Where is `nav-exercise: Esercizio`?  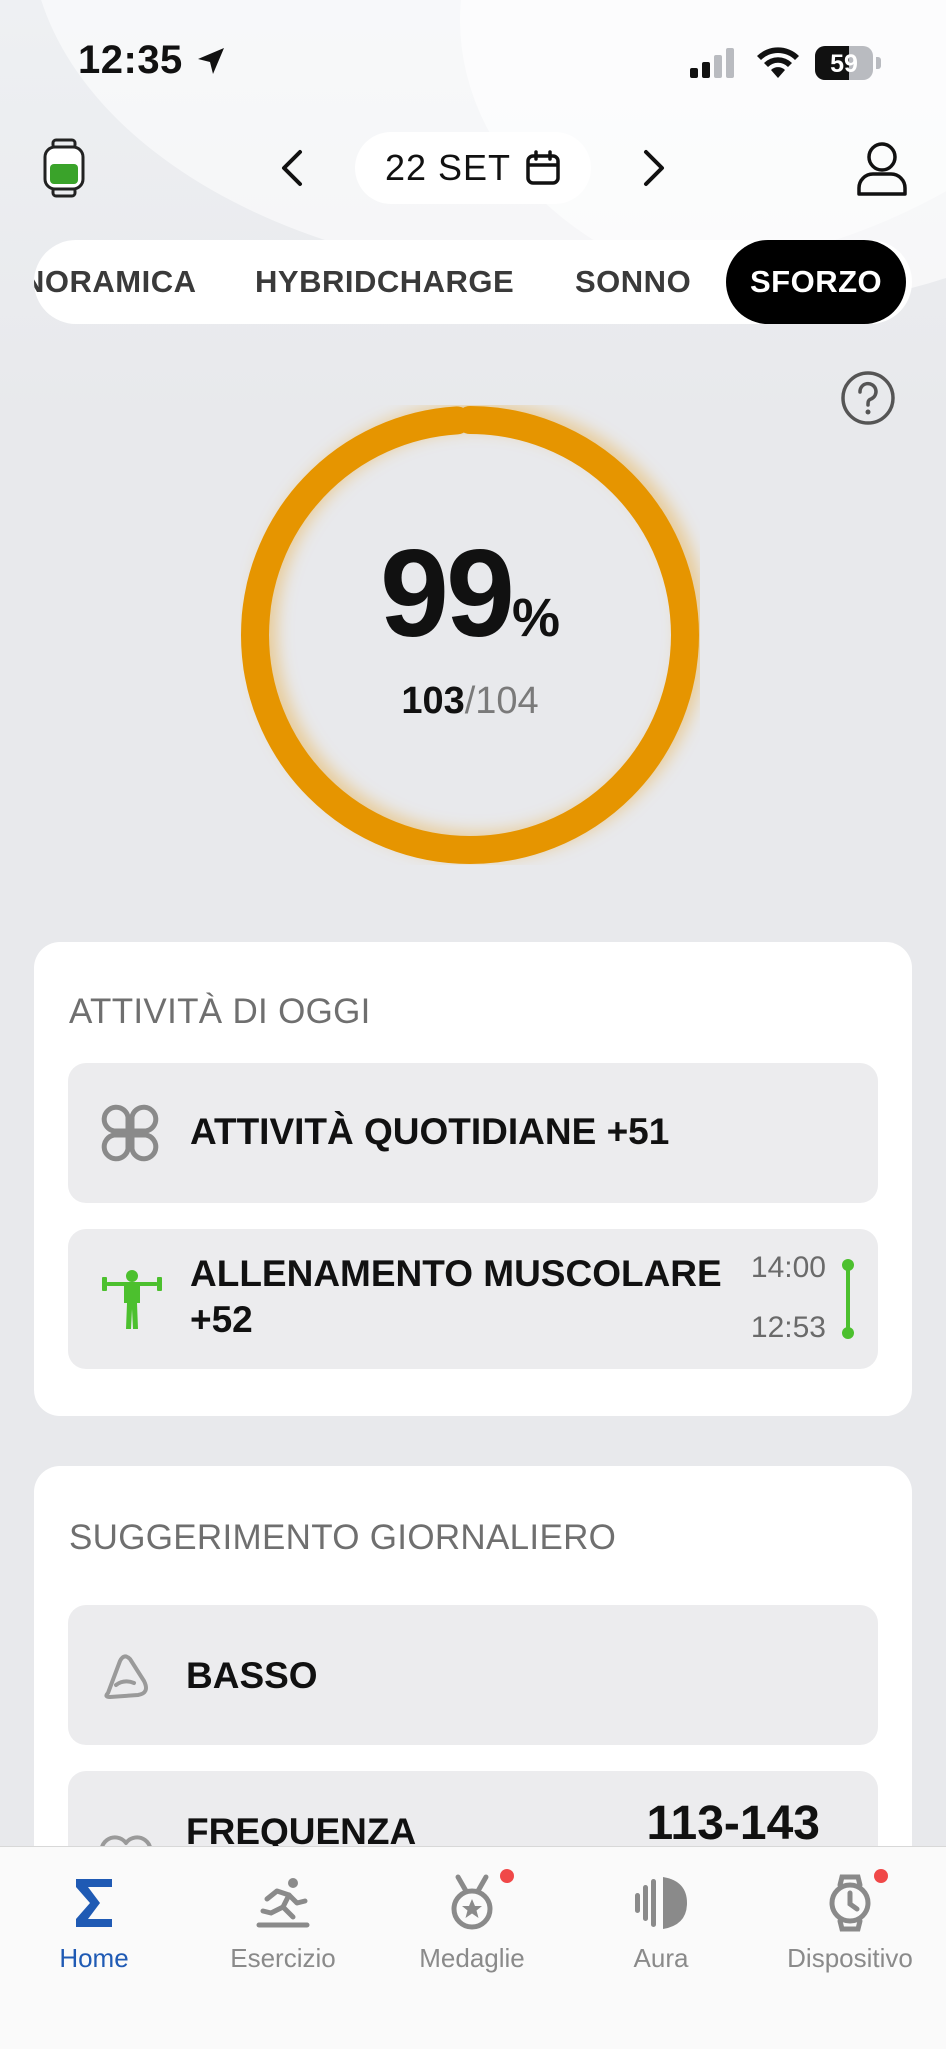 nav-exercise: Esercizio is located at coordinates (283, 1920).